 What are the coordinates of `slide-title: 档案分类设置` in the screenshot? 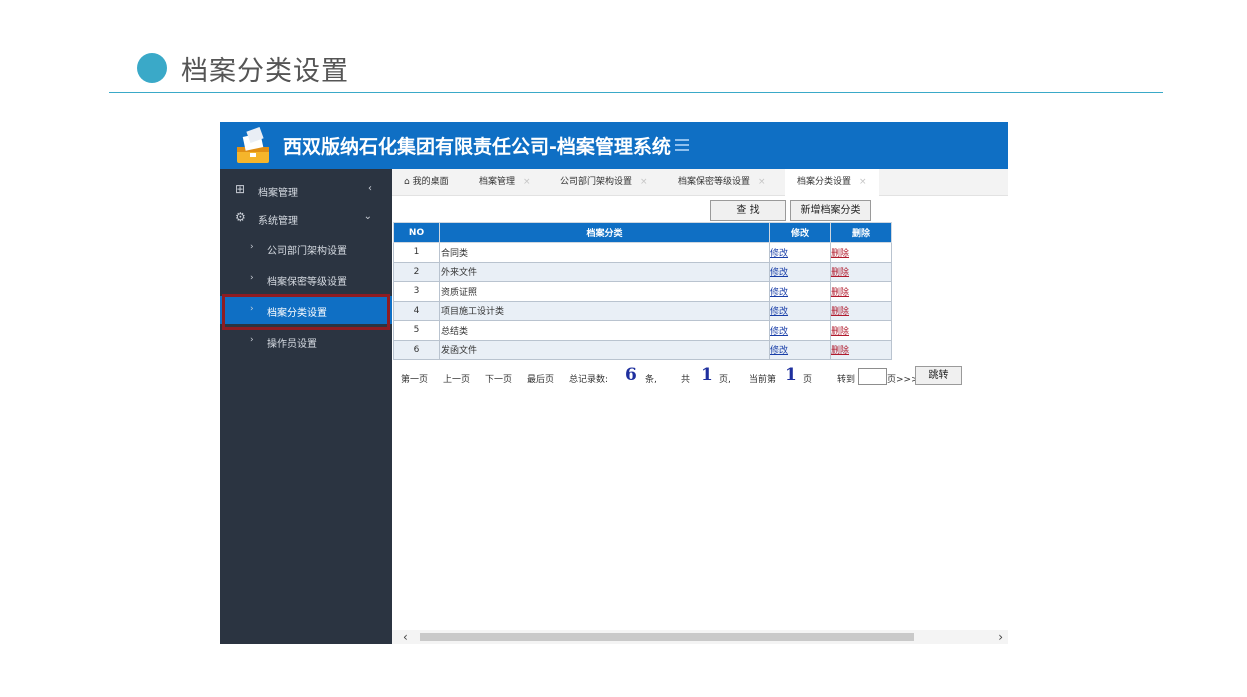 It's located at (265, 71).